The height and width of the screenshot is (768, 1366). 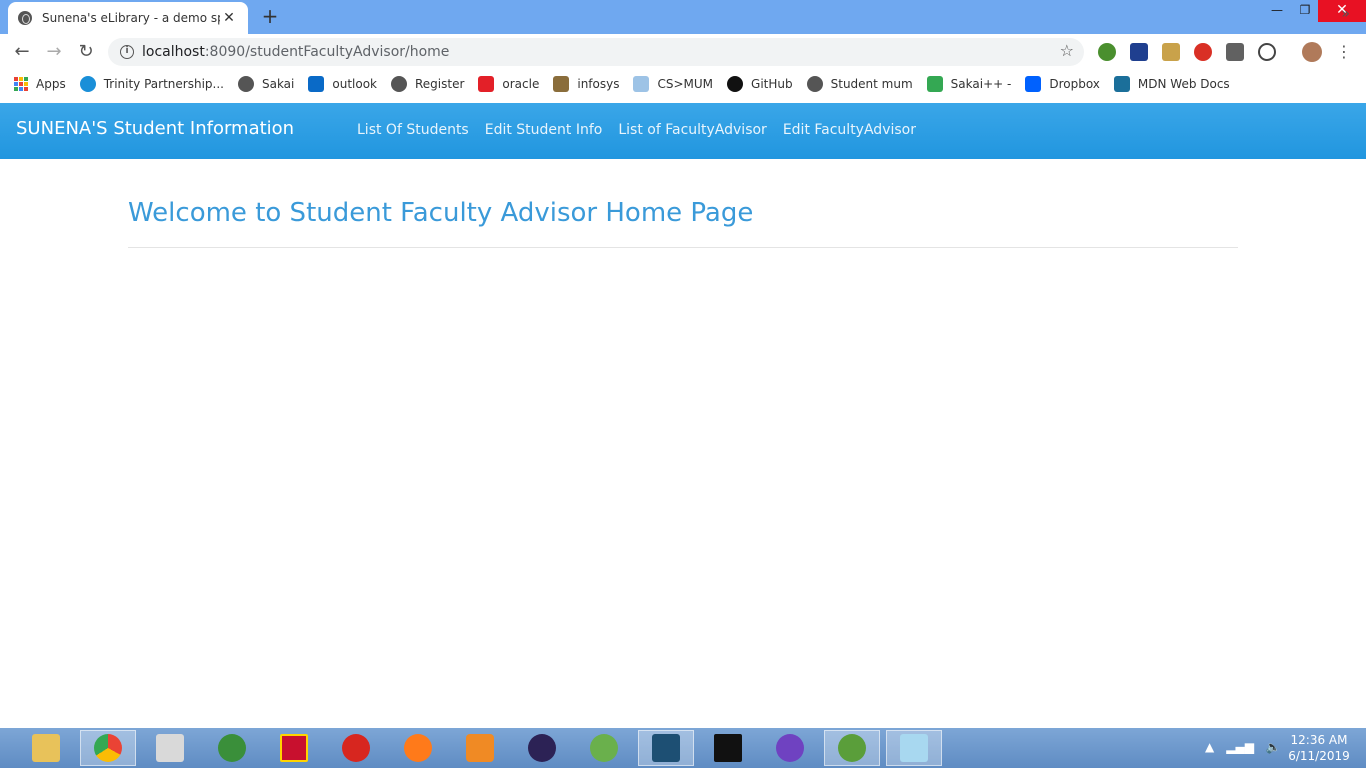 What do you see at coordinates (413, 130) in the screenshot?
I see `nav-list-of-students: List Of Students` at bounding box center [413, 130].